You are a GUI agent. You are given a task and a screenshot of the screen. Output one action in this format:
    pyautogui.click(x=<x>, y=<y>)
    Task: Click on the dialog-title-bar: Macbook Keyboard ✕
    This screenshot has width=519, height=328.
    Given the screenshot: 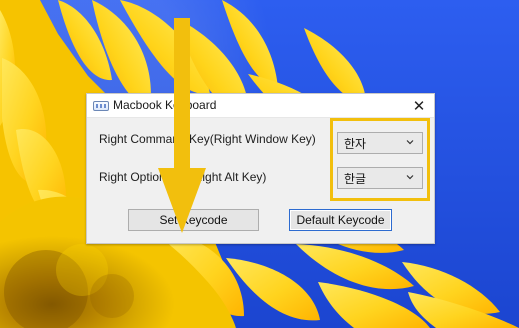 What is the action you would take?
    pyautogui.click(x=260, y=106)
    